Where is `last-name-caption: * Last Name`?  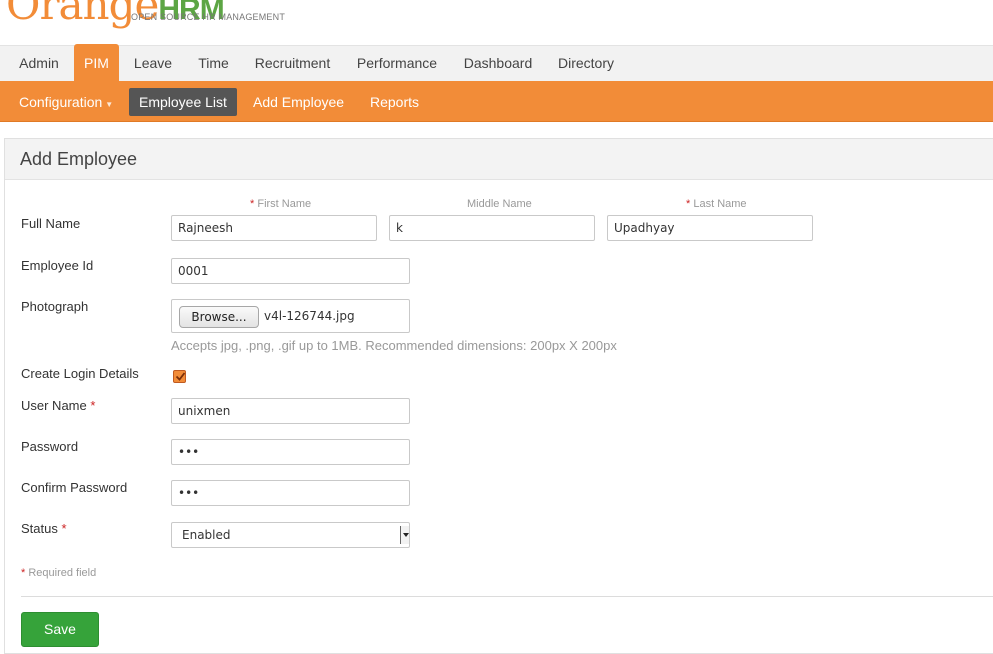
last-name-caption: * Last Name is located at coordinates (716, 204).